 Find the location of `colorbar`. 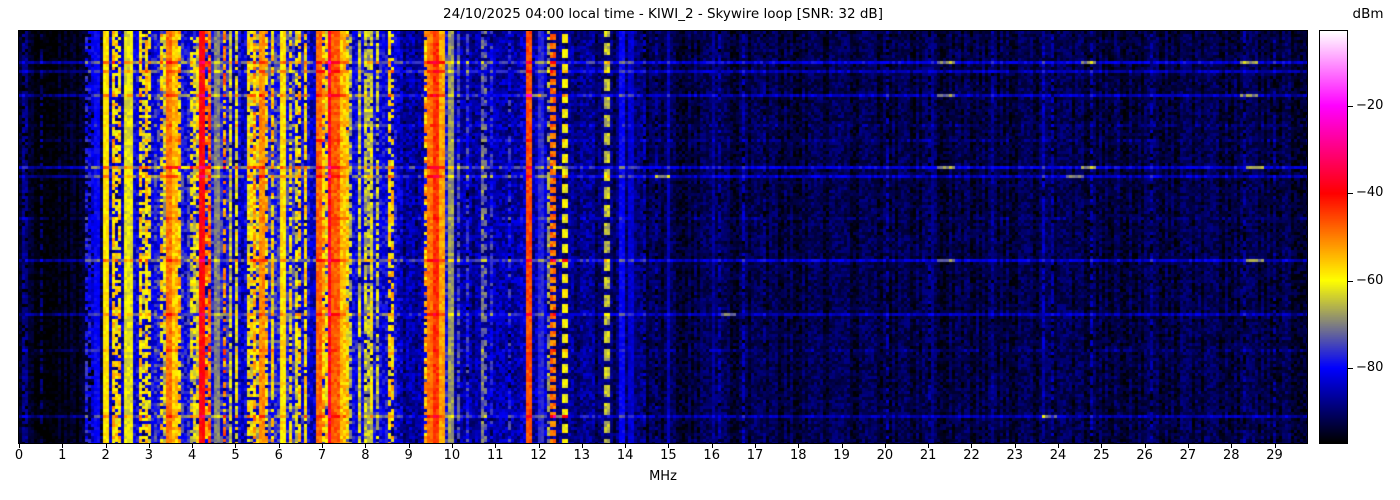

colorbar is located at coordinates (1333, 237).